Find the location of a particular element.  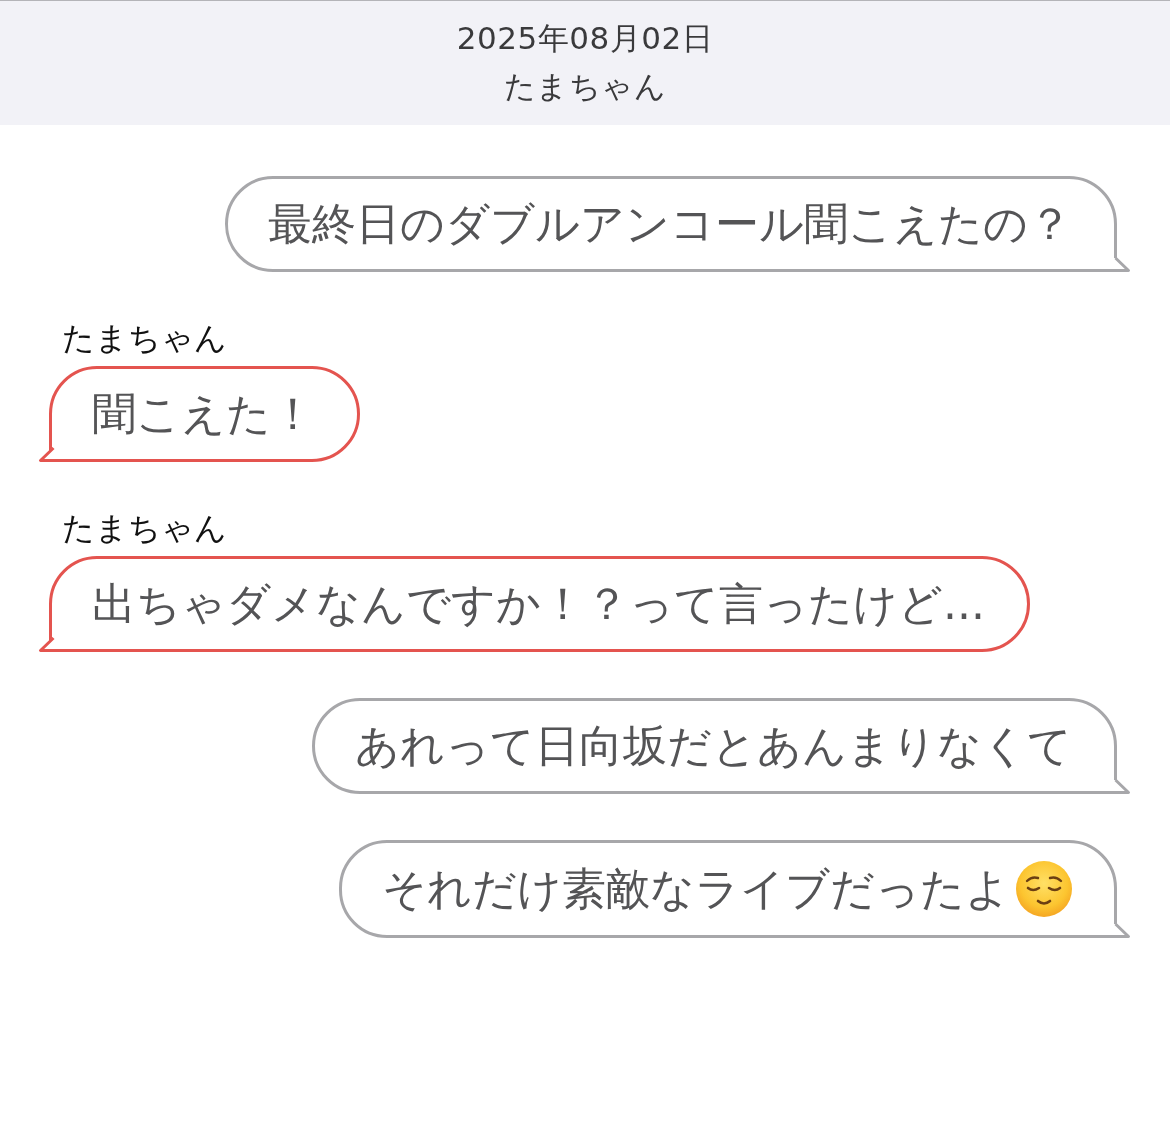

message-text: それだけ素敵なライブだったよ is located at coordinates (696, 889).